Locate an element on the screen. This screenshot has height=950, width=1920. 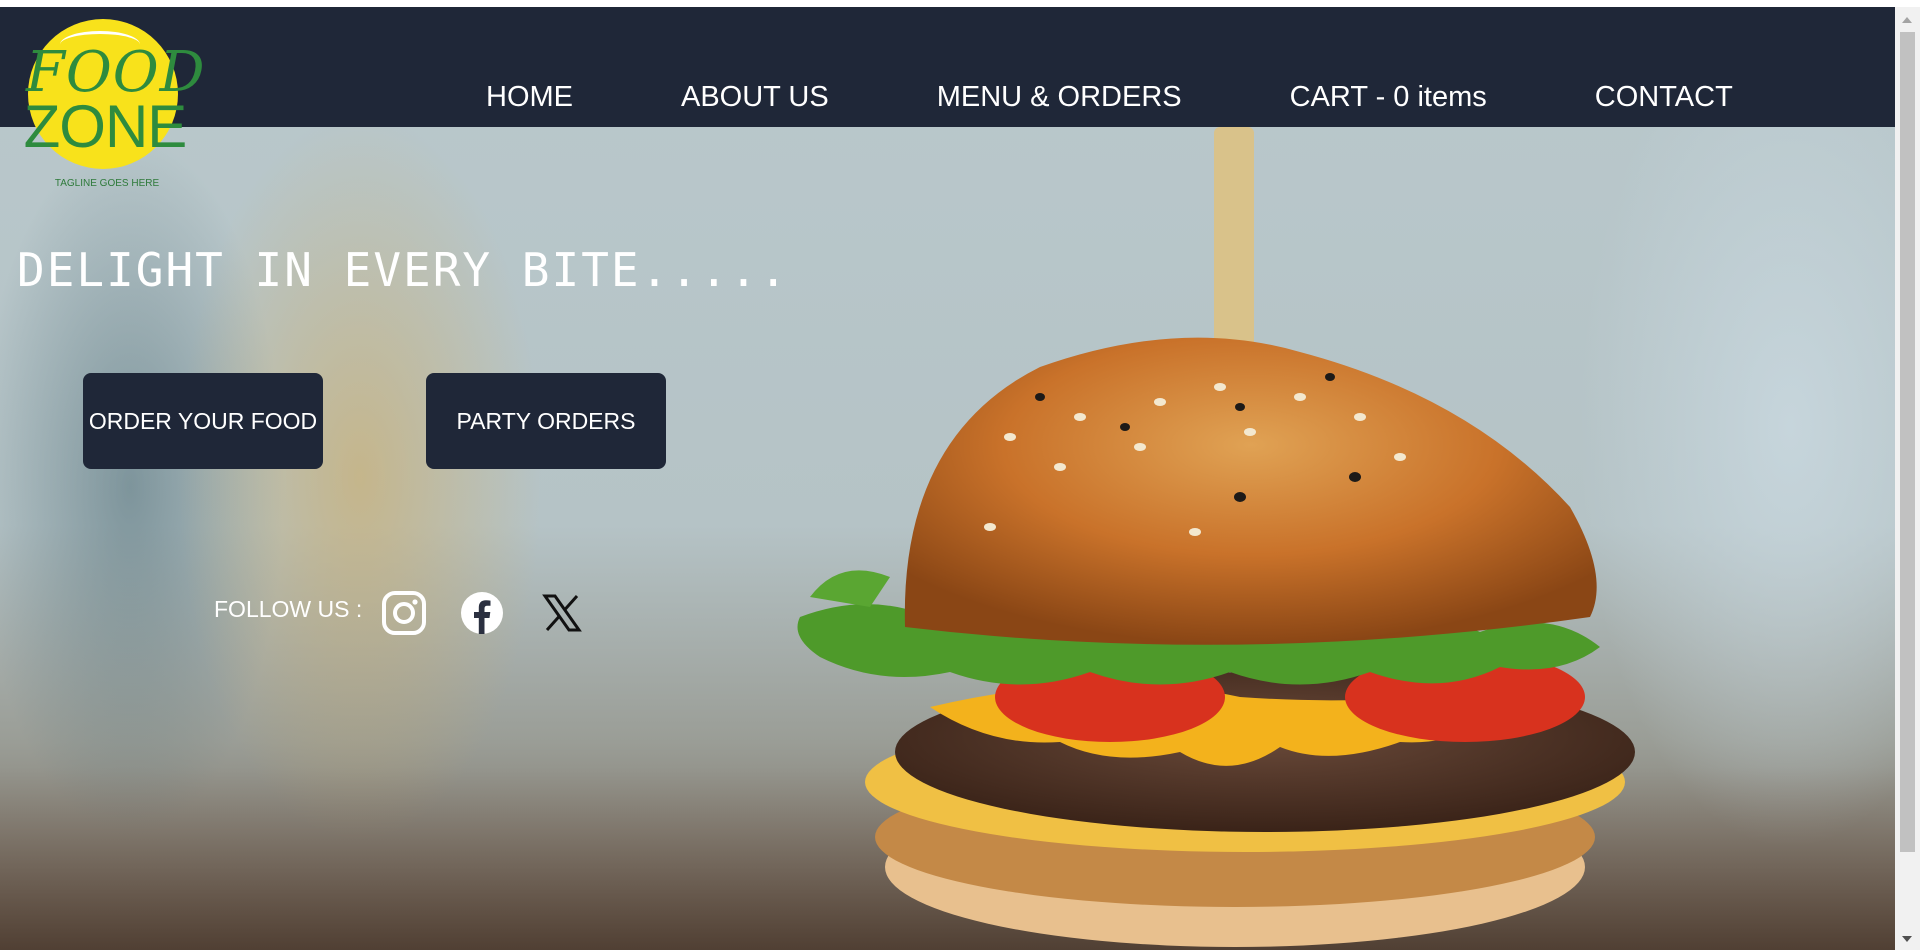
nav-about-us: ABOUT US is located at coordinates (755, 97).